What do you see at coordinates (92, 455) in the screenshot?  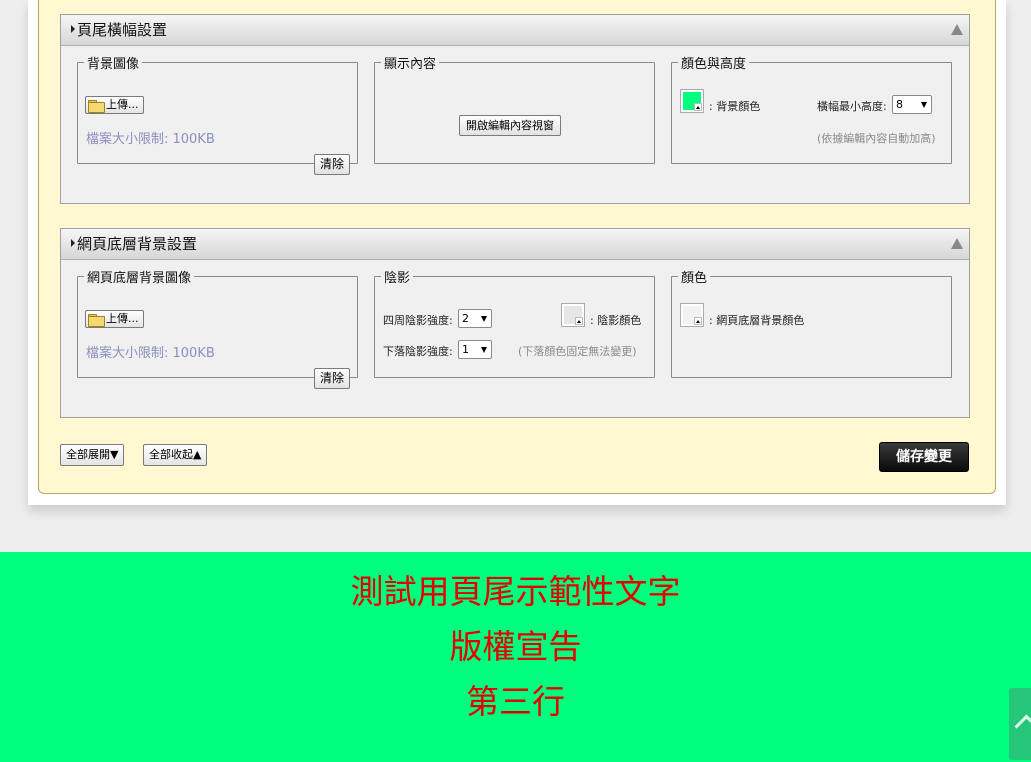 I see `expand-all-button: 全部展開▼` at bounding box center [92, 455].